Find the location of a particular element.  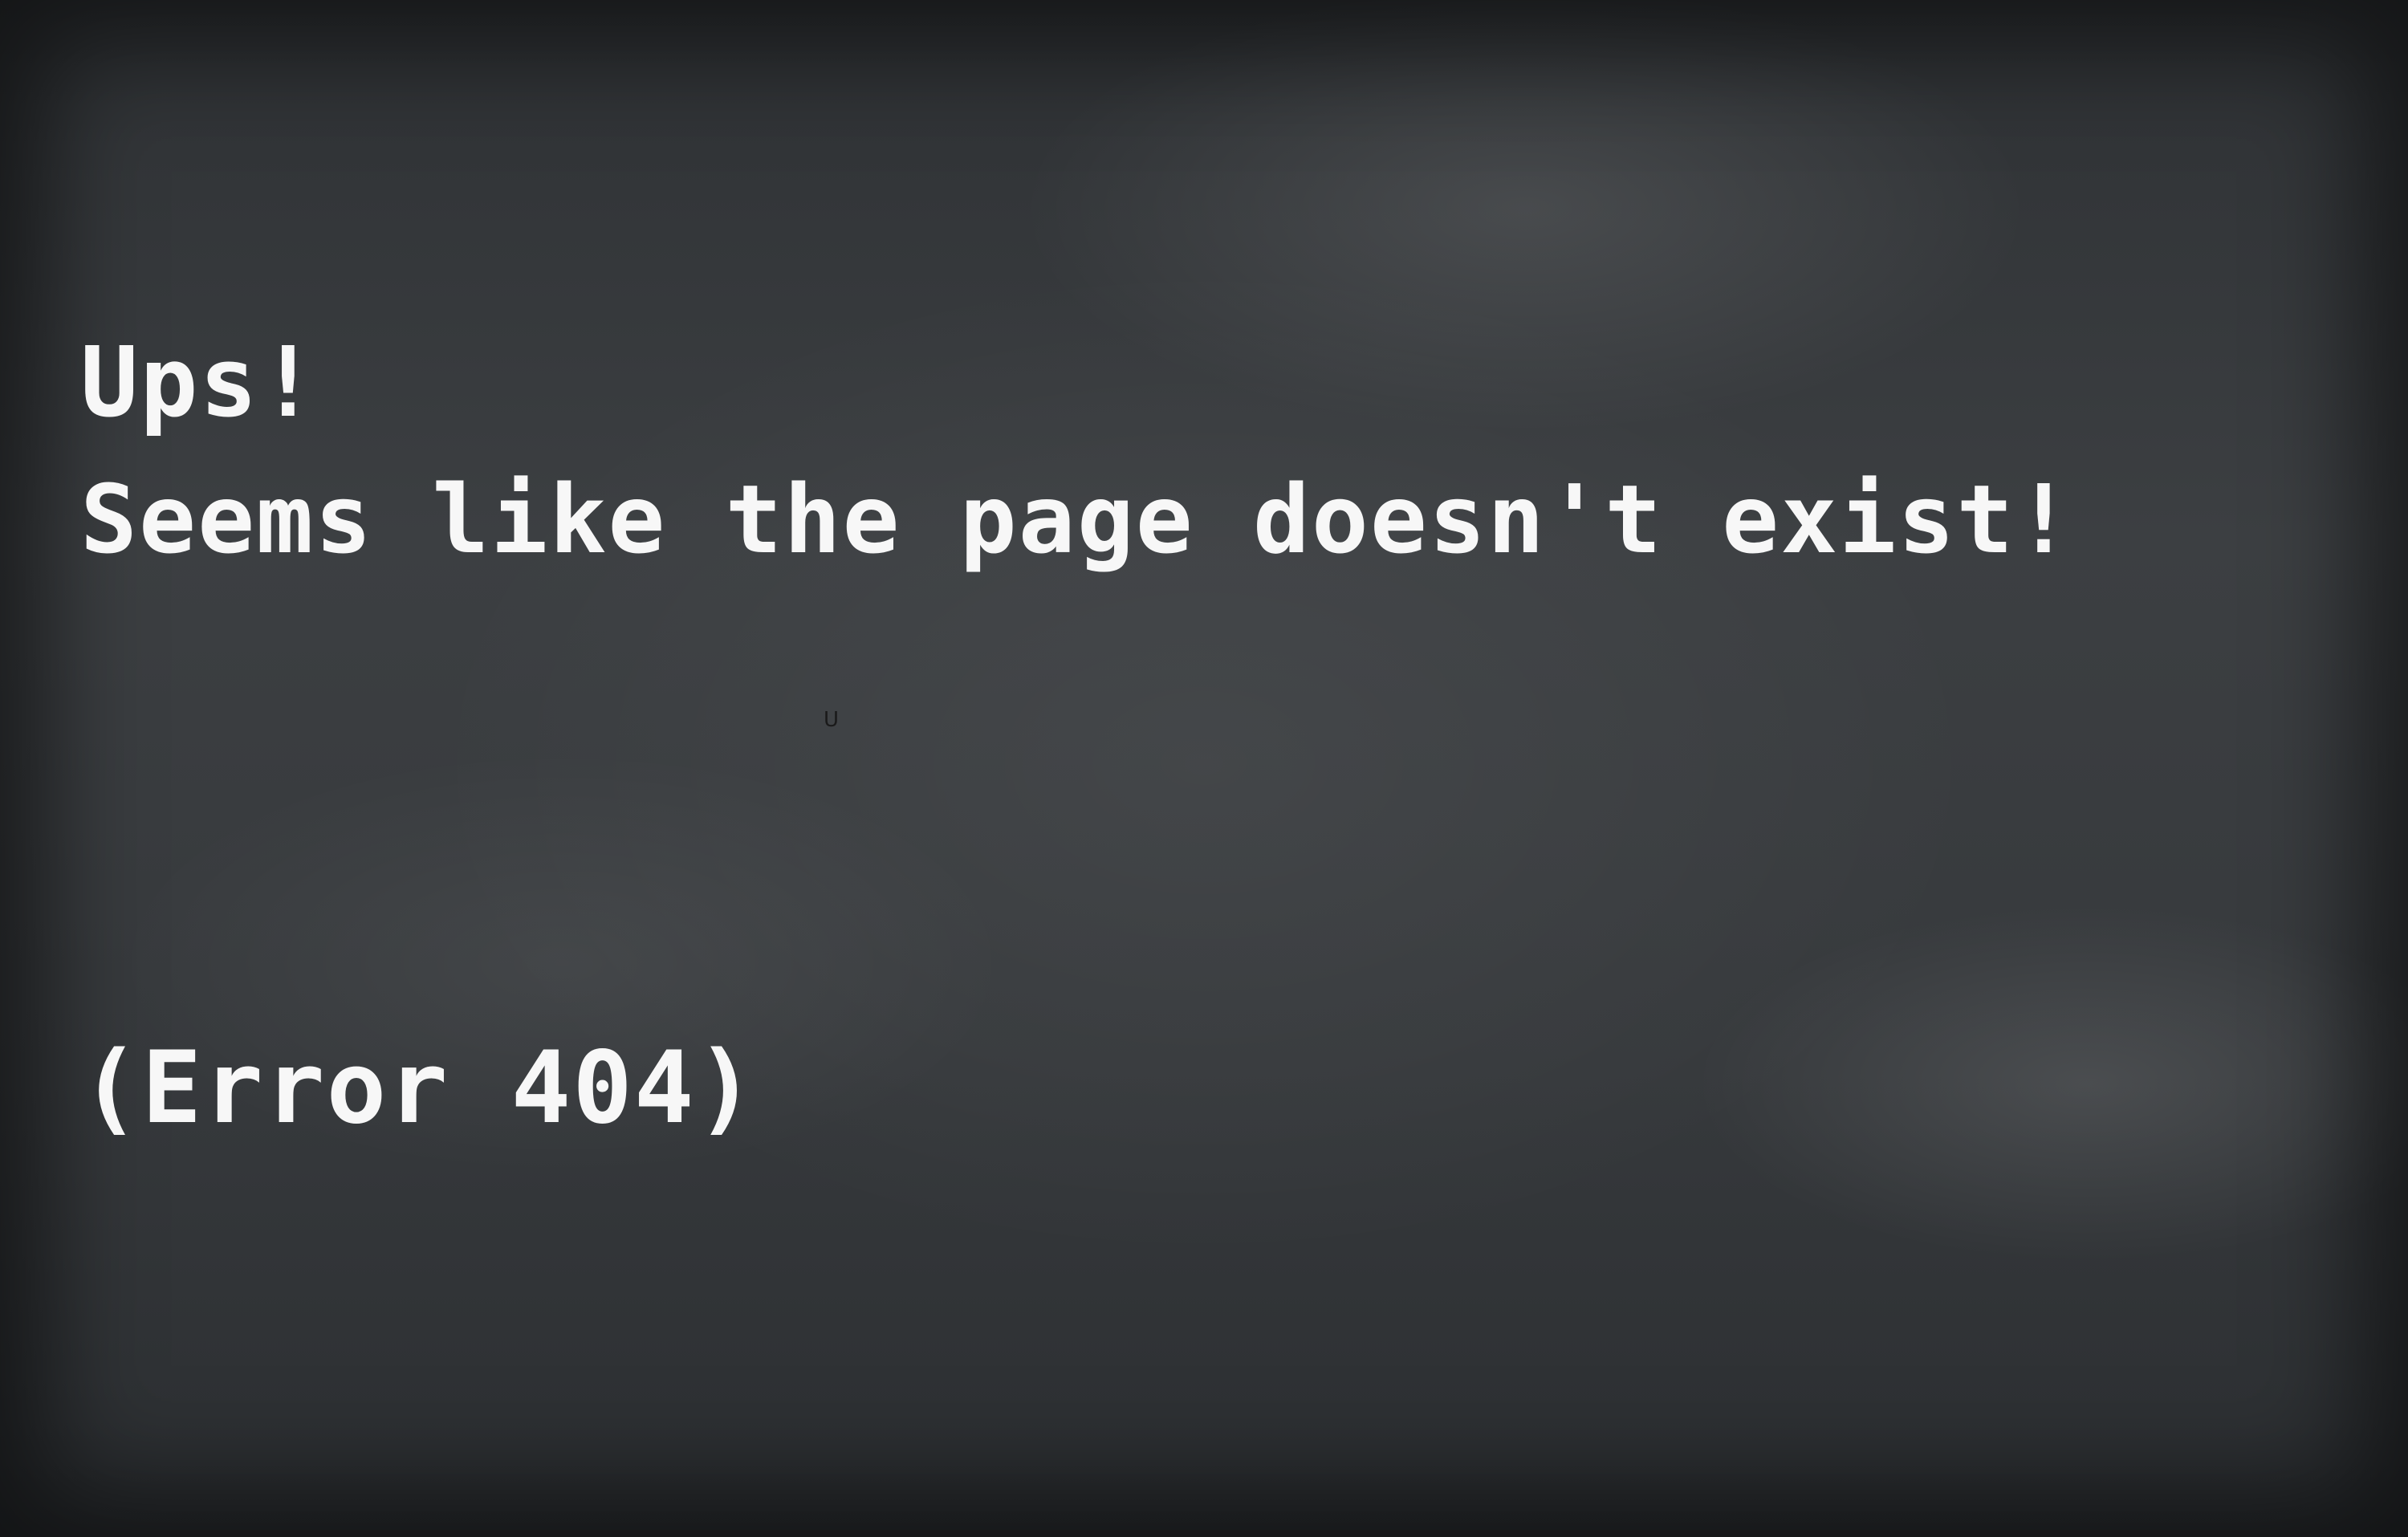

stray-character: U is located at coordinates (832, 720).